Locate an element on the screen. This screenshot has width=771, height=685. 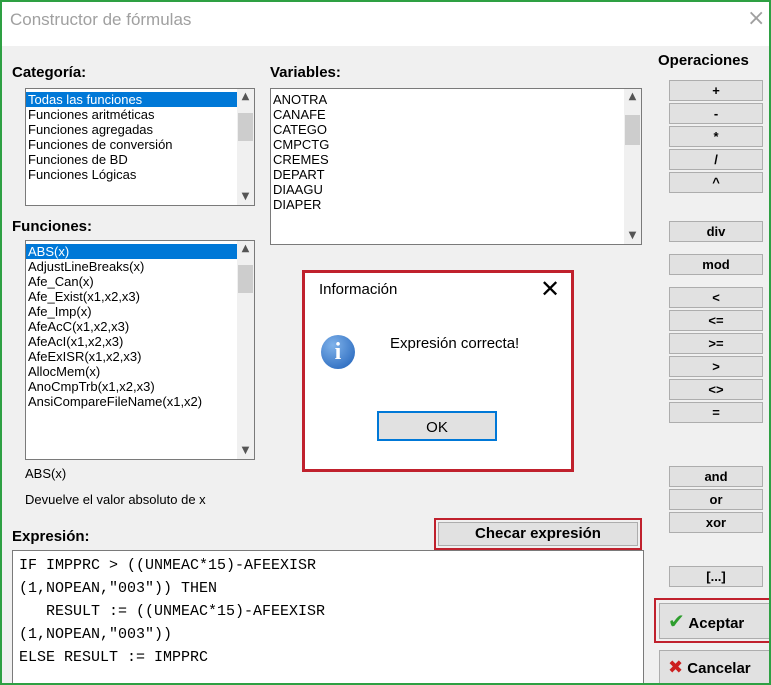
op-button-div: div is located at coordinates (716, 231).